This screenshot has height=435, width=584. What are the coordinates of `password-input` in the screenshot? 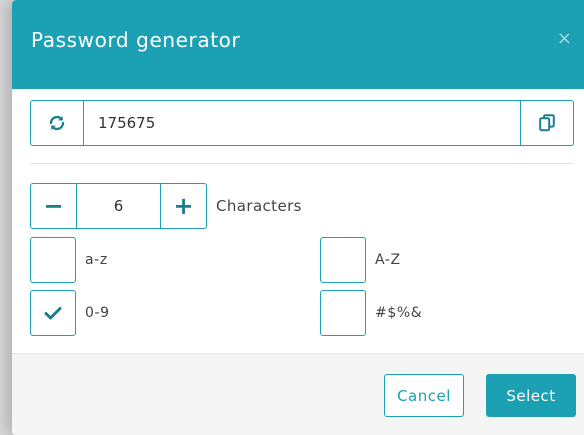 It's located at (302, 123).